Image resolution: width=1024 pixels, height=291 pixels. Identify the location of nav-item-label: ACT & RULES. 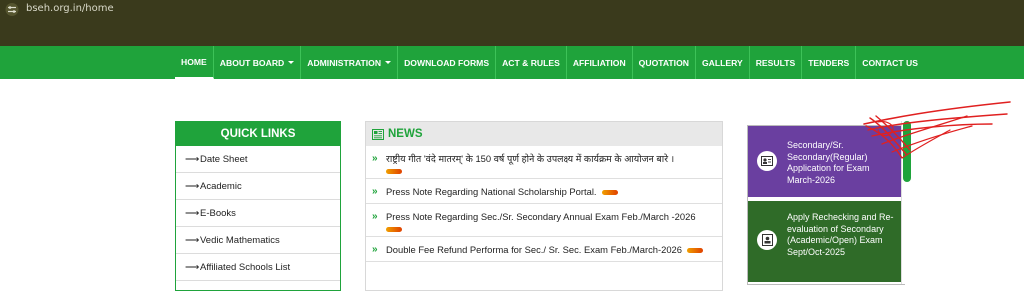
(531, 62).